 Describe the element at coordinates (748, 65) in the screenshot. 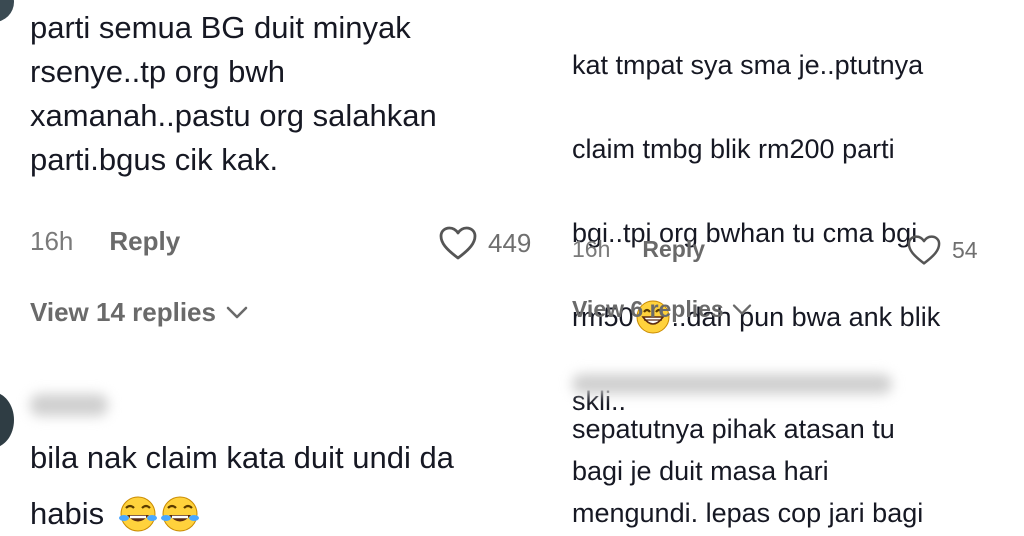

I see `comment-line: kat tmpat sya sma je..ptutnya` at that location.